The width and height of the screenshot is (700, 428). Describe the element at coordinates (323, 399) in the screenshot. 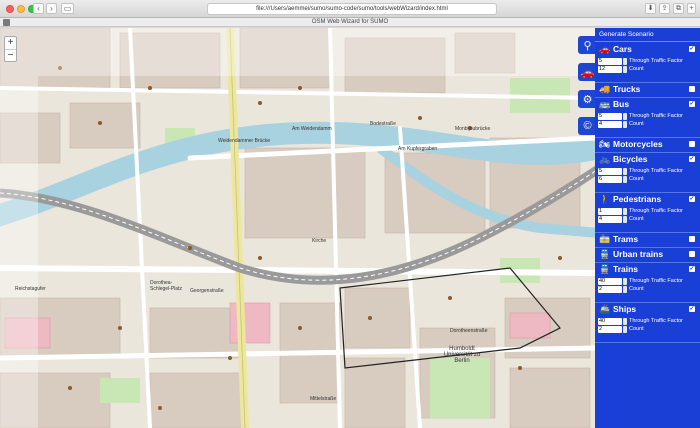

I see `street-label-mittelstrasse: Mittelstraße` at that location.